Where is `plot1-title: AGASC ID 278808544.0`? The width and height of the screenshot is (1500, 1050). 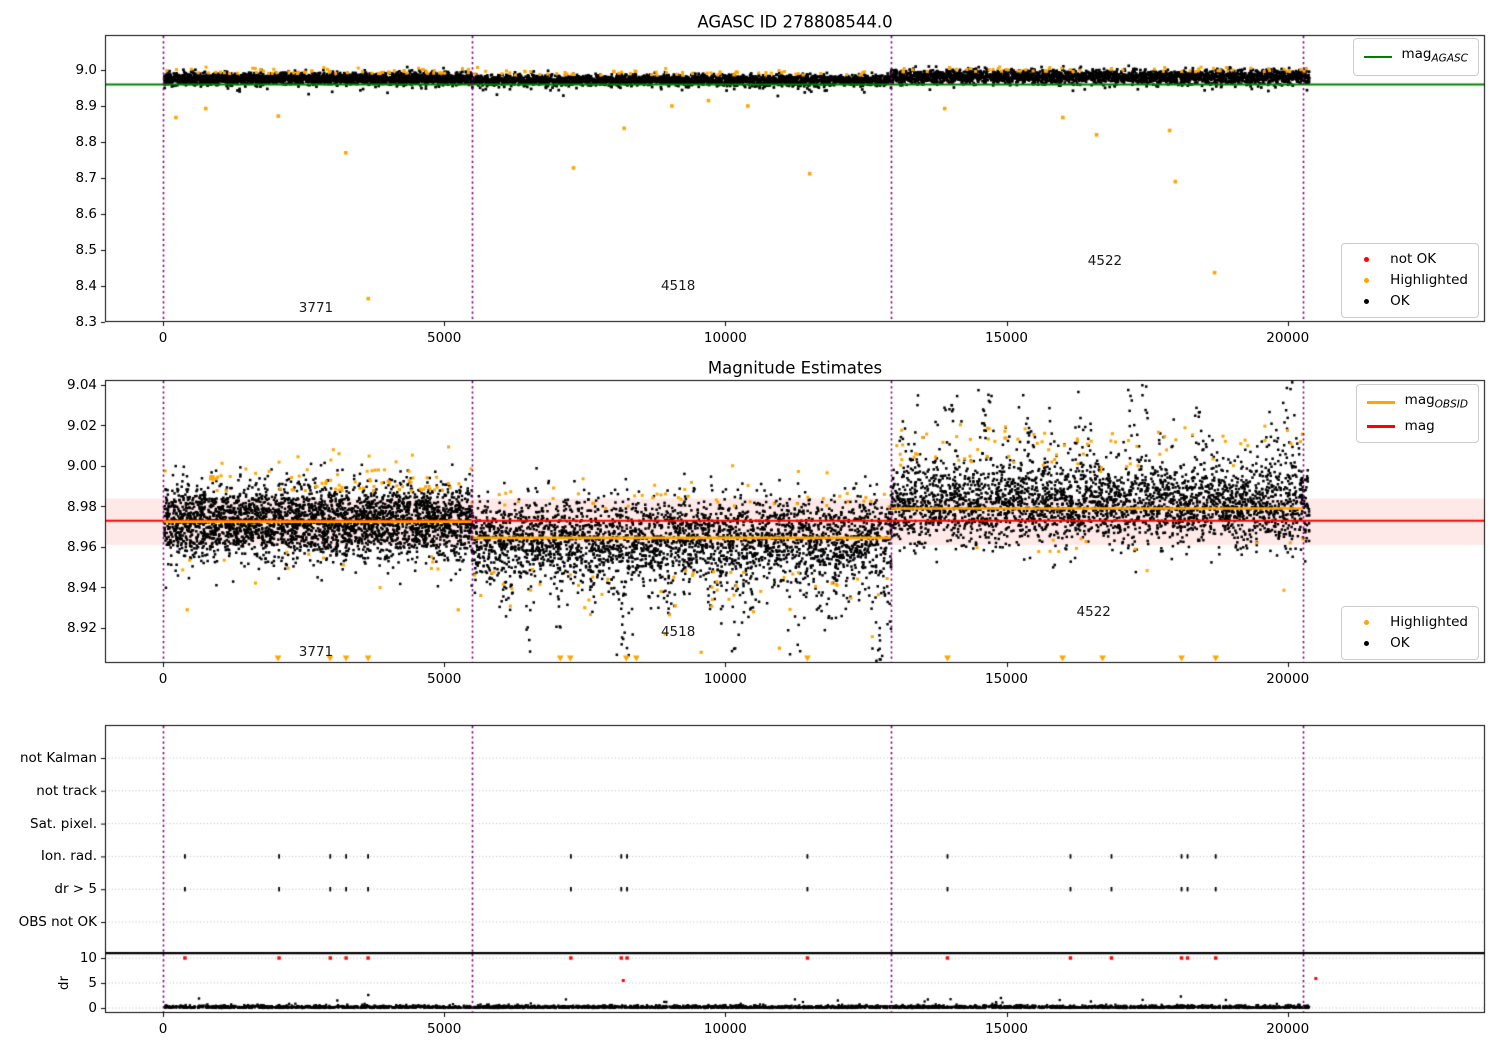
plot1-title: AGASC ID 278808544.0 is located at coordinates (795, 22).